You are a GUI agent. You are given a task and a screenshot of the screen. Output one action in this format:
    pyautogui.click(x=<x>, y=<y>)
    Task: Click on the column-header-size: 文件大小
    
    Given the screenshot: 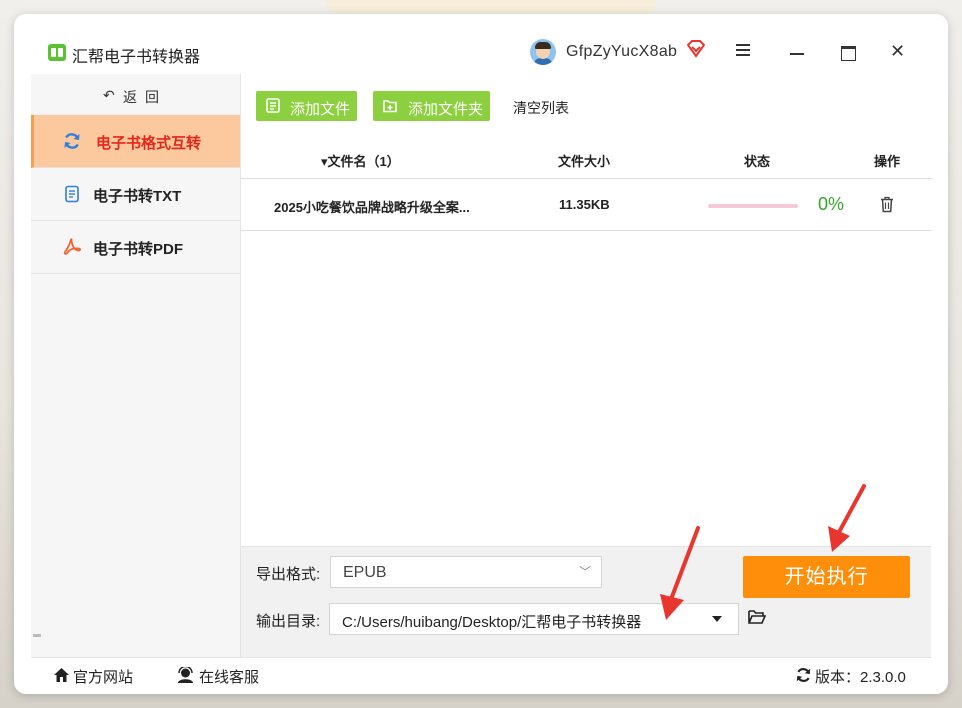 What is the action you would take?
    pyautogui.click(x=584, y=161)
    